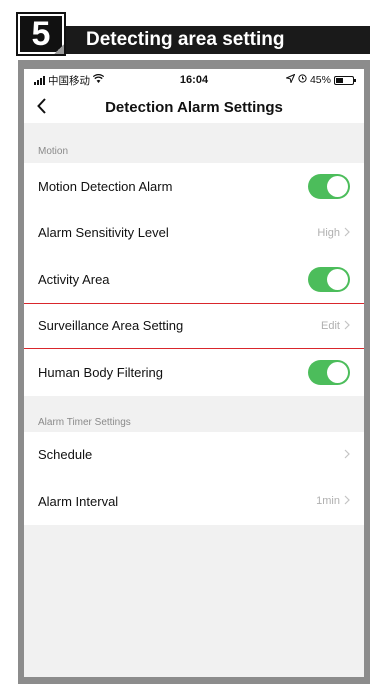 The height and width of the screenshot is (691, 387). Describe the element at coordinates (218, 40) in the screenshot. I see `step-title: Detecting area setting` at that location.